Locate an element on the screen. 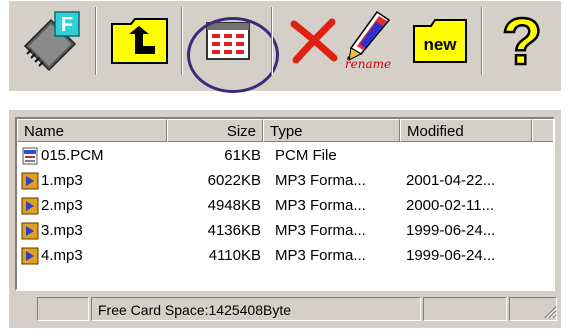 The width and height of the screenshot is (569, 336). format-card-button: F is located at coordinates (52, 41).